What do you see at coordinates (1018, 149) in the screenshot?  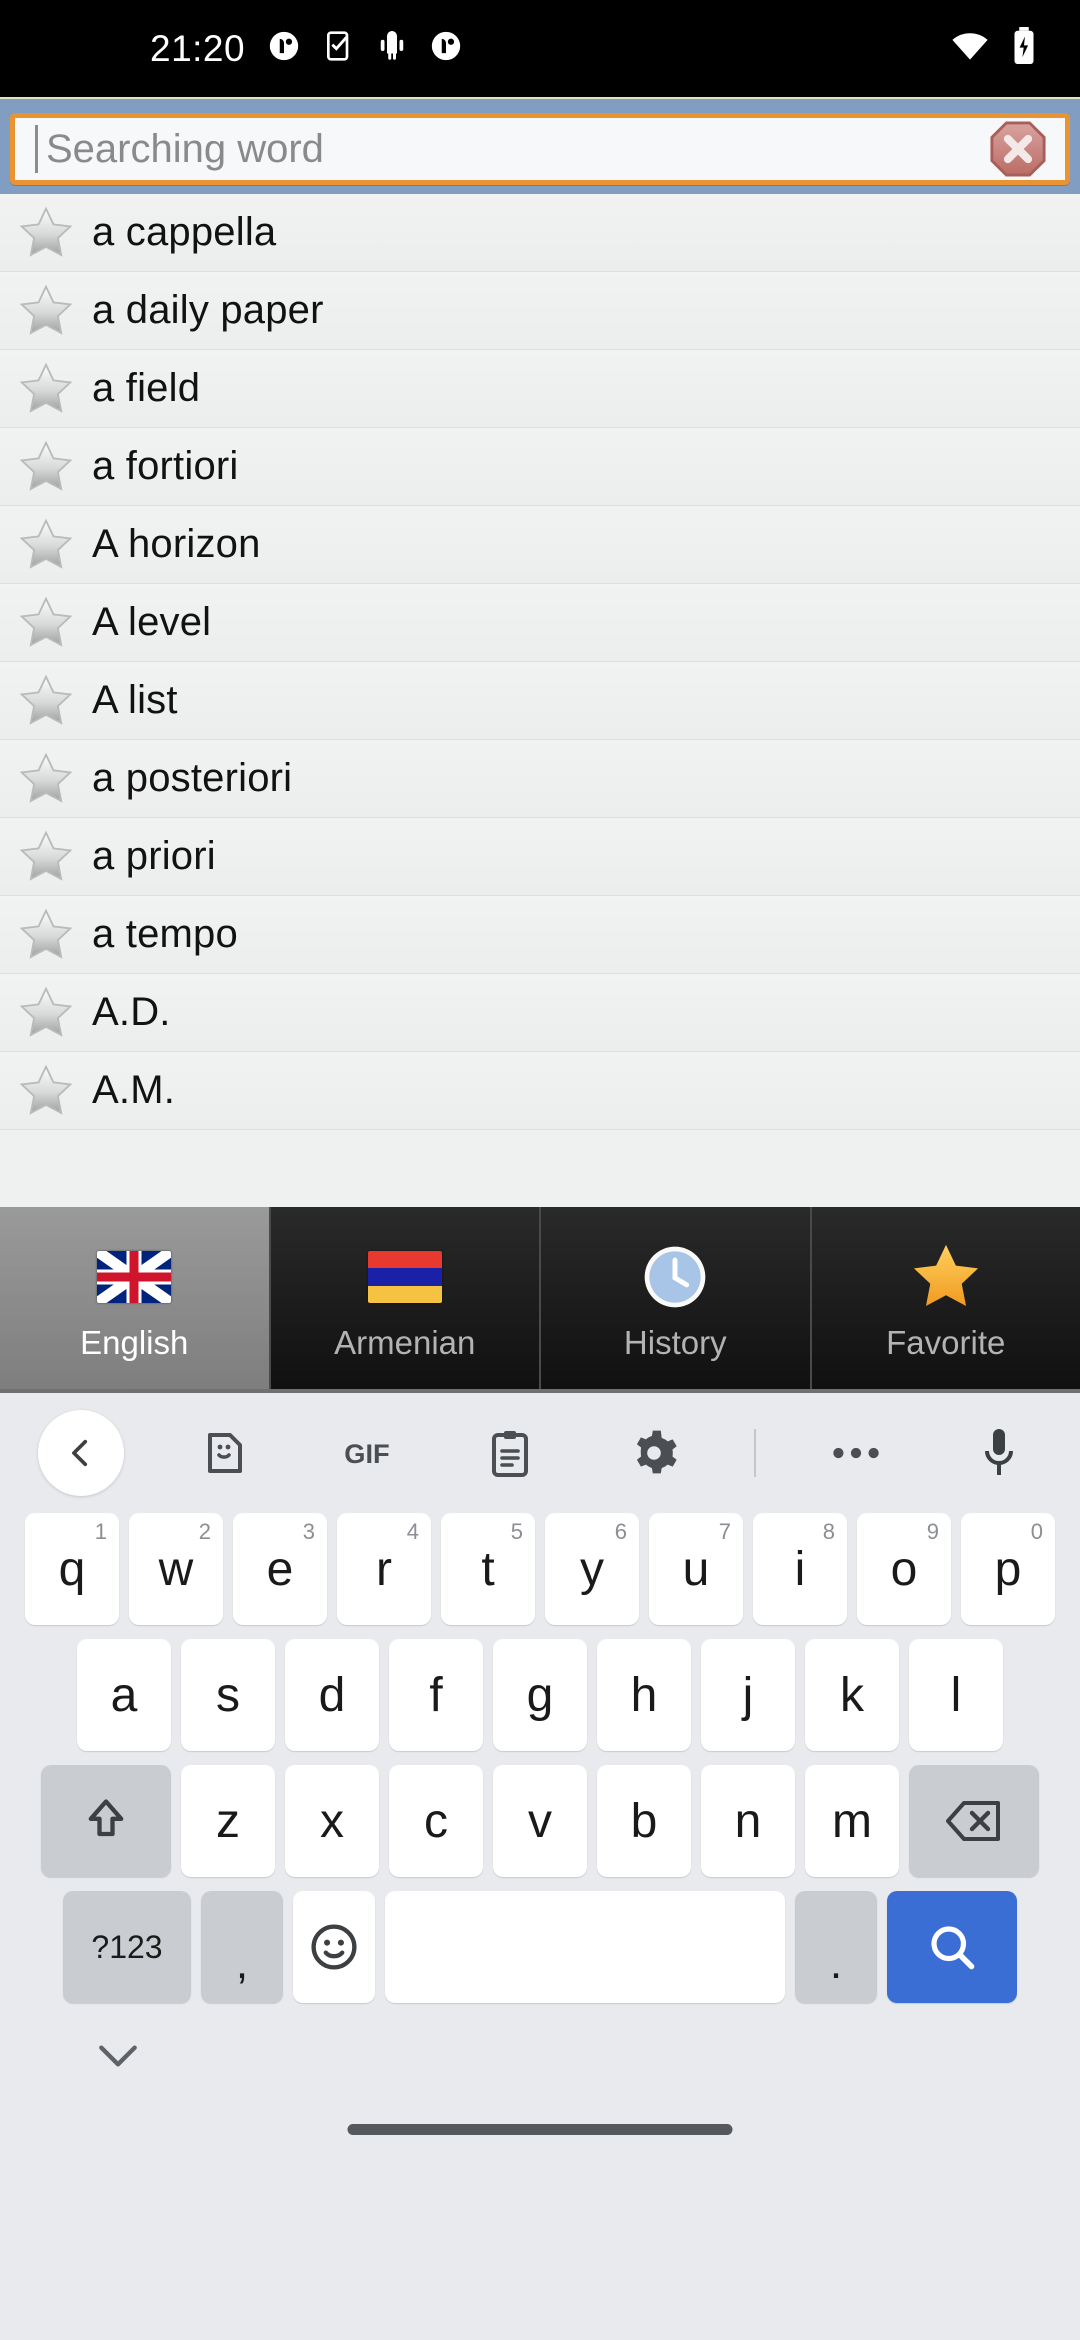 I see `clear-octagon-x-icon` at bounding box center [1018, 149].